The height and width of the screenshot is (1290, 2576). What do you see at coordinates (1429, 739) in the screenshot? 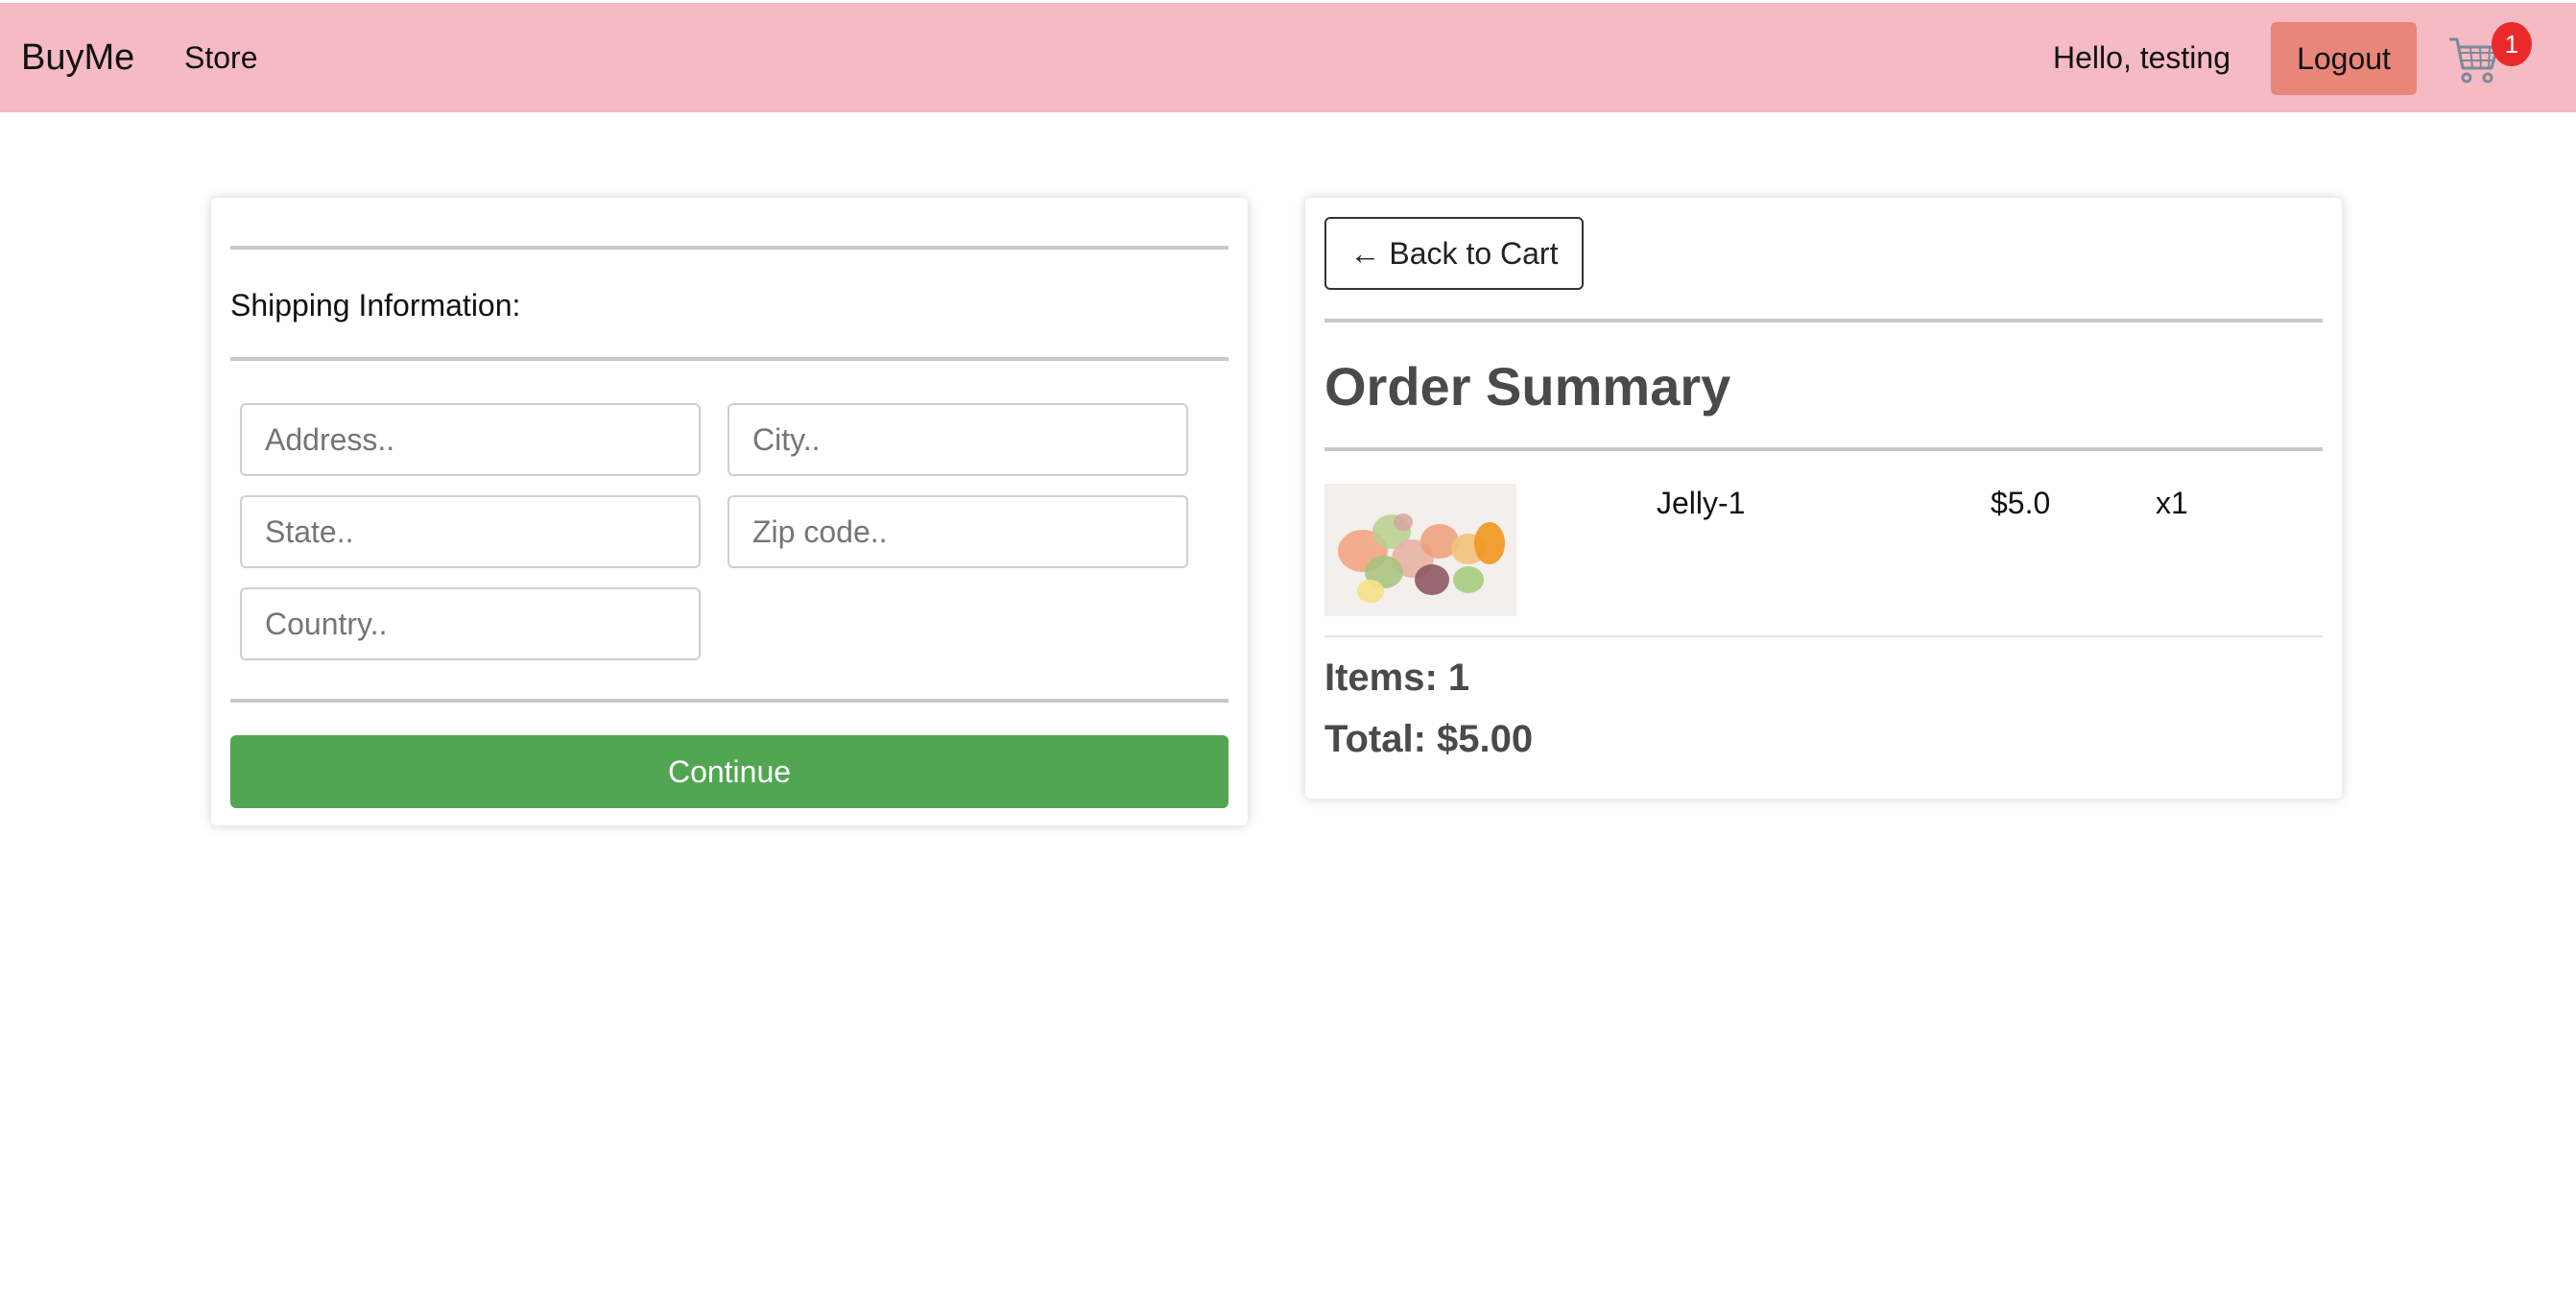
I see `order-total: Total: $5.00` at bounding box center [1429, 739].